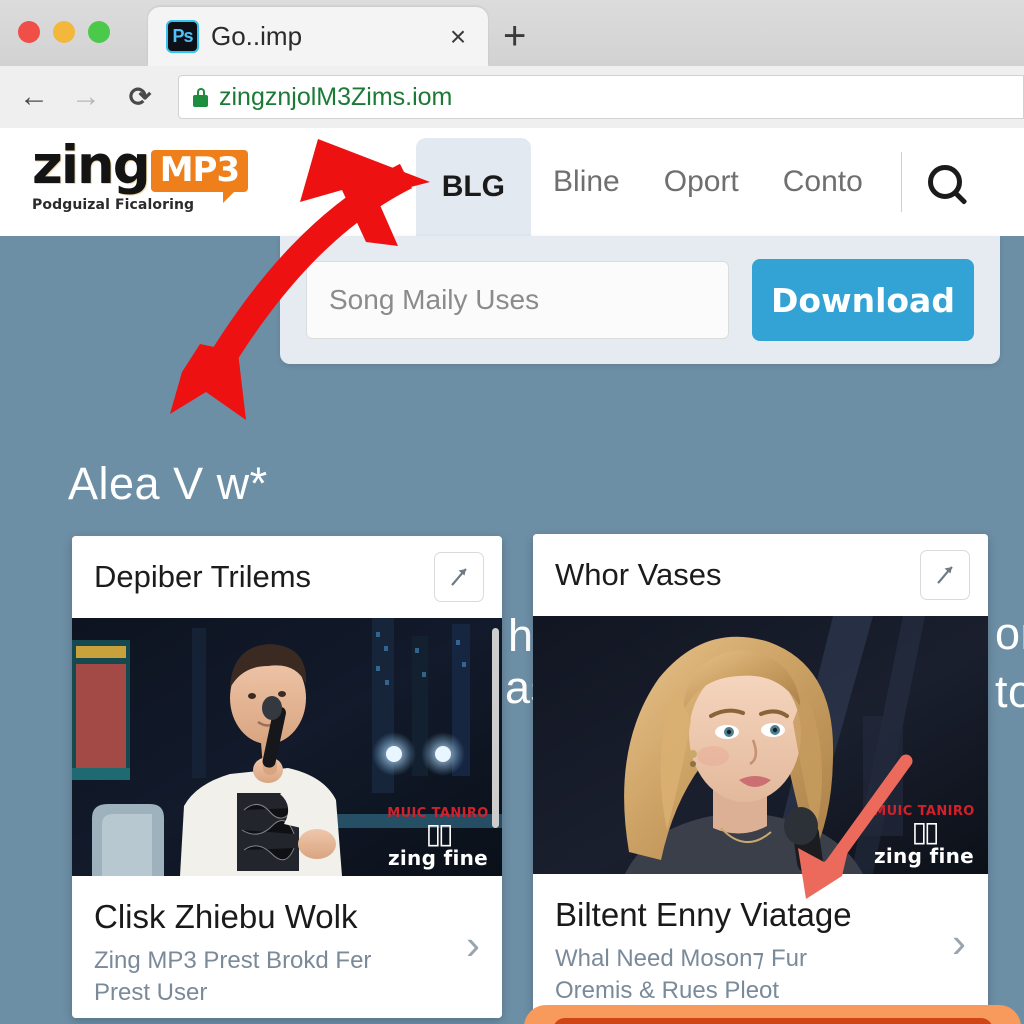 Image resolution: width=1024 pixels, height=1024 pixels. Describe the element at coordinates (199, 176) in the screenshot. I see `logo-mp3-badge: MP3` at that location.